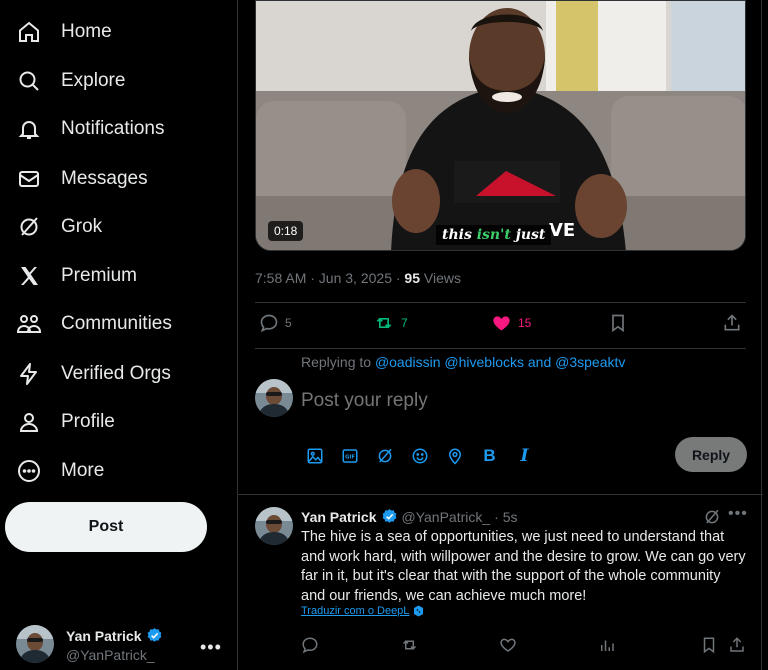 This screenshot has width=768, height=670. Describe the element at coordinates (524, 455) in the screenshot. I see `italic-icon: I` at that location.